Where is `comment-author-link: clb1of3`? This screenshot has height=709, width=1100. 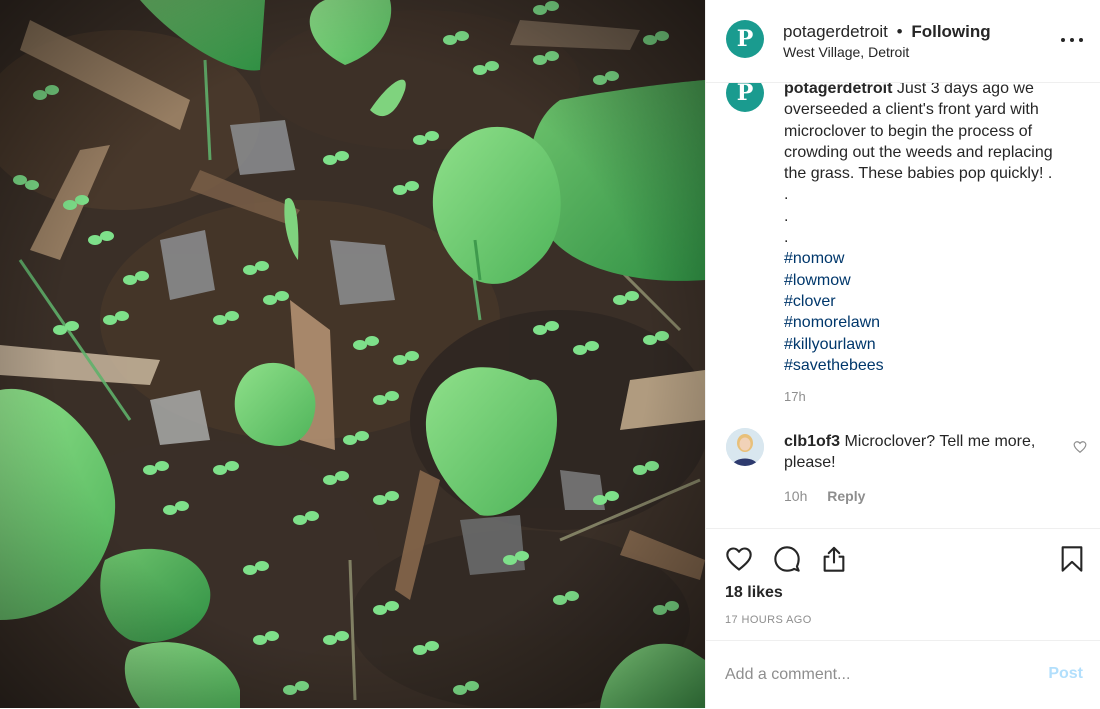
comment-author-link: clb1of3 is located at coordinates (812, 441).